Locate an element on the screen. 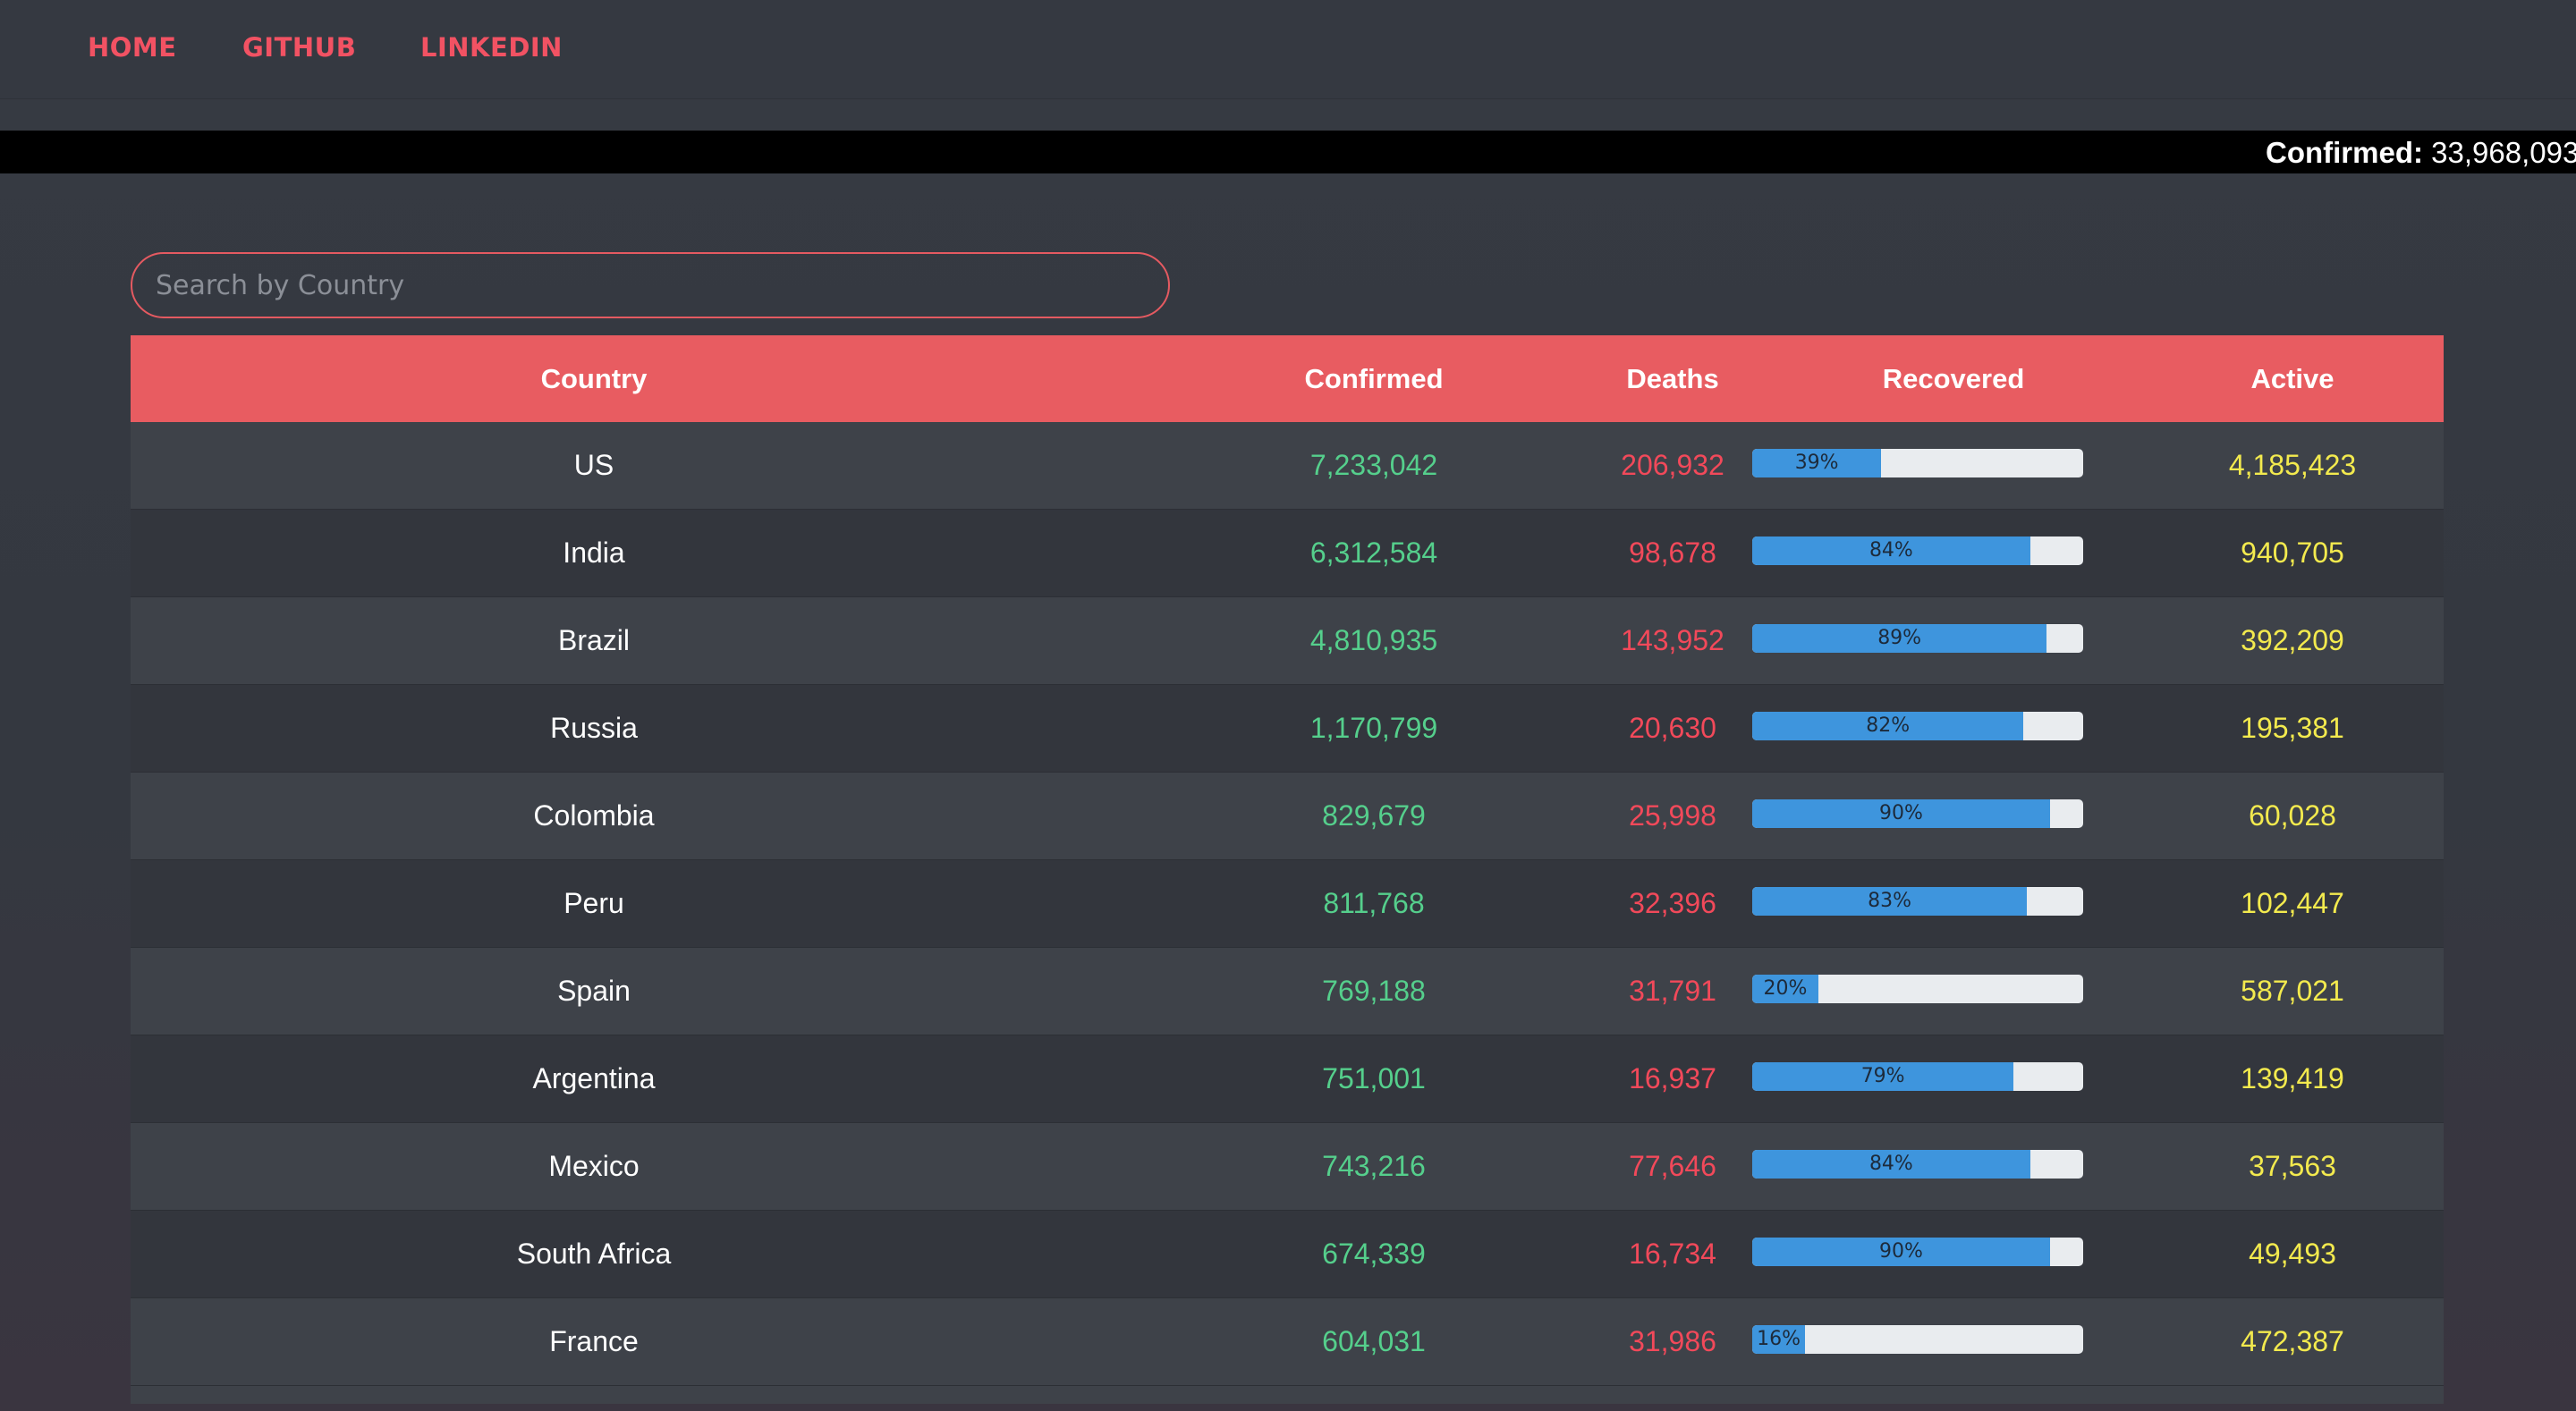  cell-deaths: 32,396 is located at coordinates (1672, 903).